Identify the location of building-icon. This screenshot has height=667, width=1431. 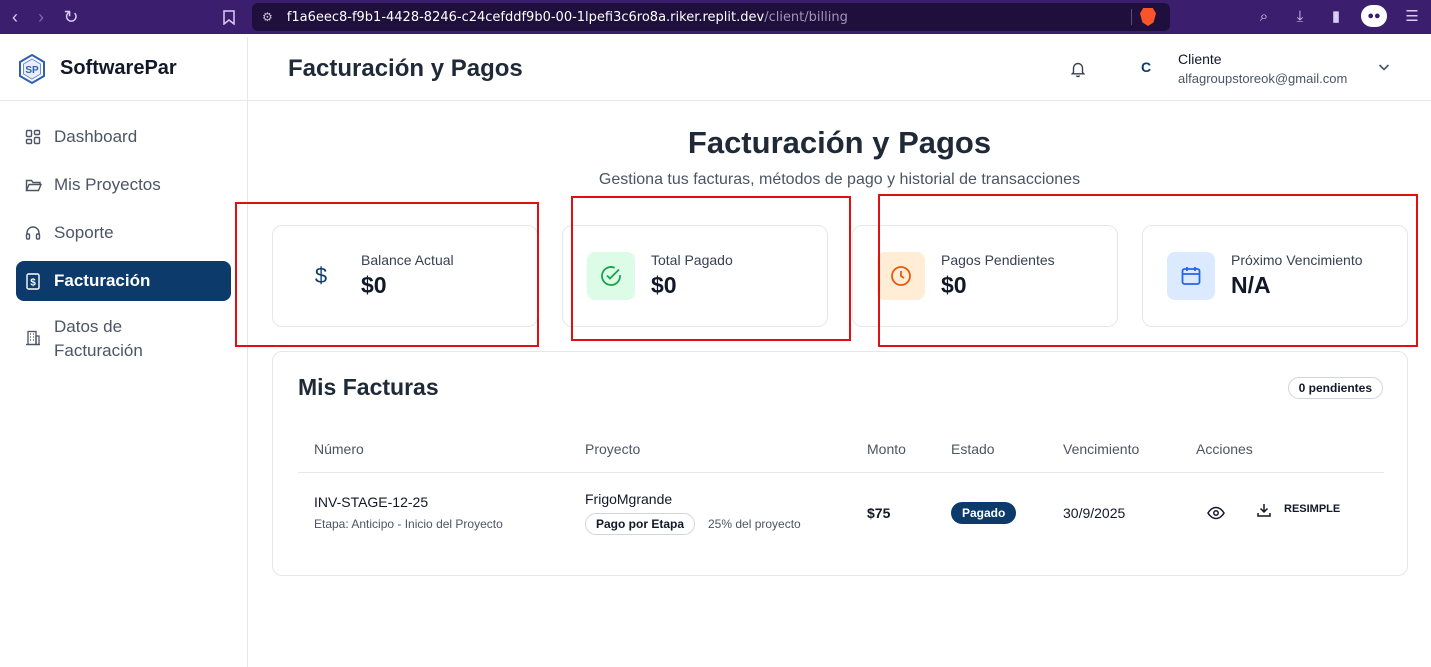
(33, 338).